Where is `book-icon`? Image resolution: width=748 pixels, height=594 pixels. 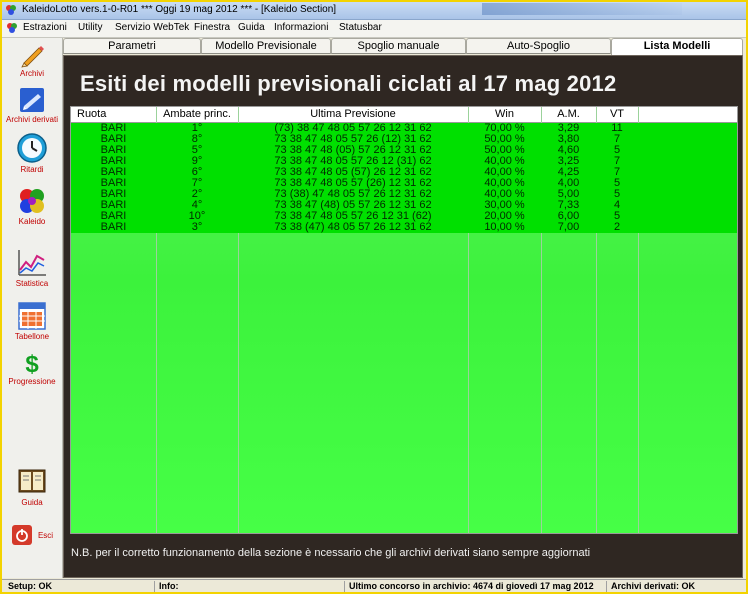 book-icon is located at coordinates (32, 481).